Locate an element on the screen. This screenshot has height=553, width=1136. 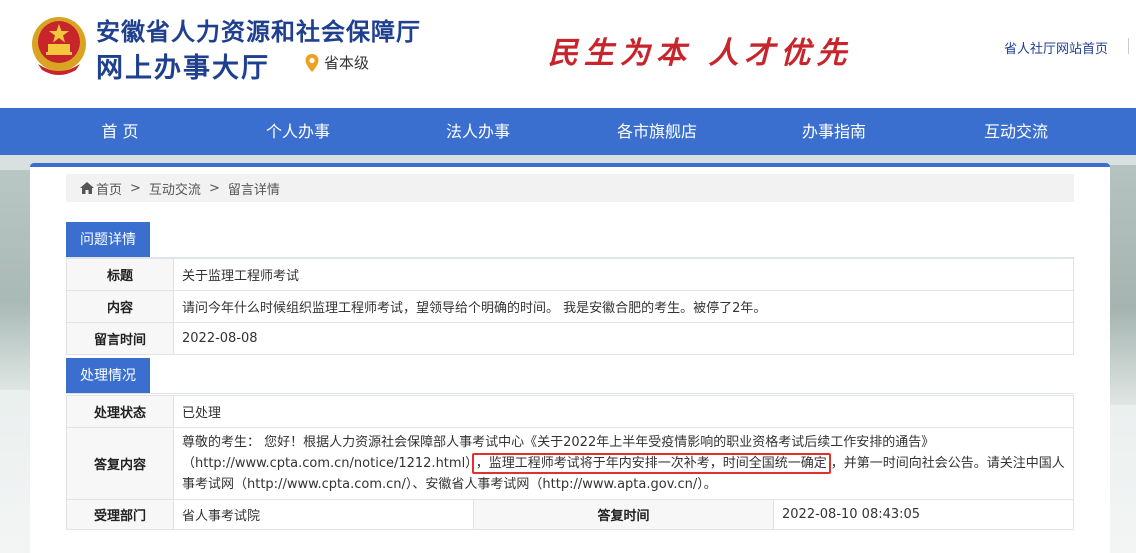
nav-item-personal: 个人办事 is located at coordinates (298, 131).